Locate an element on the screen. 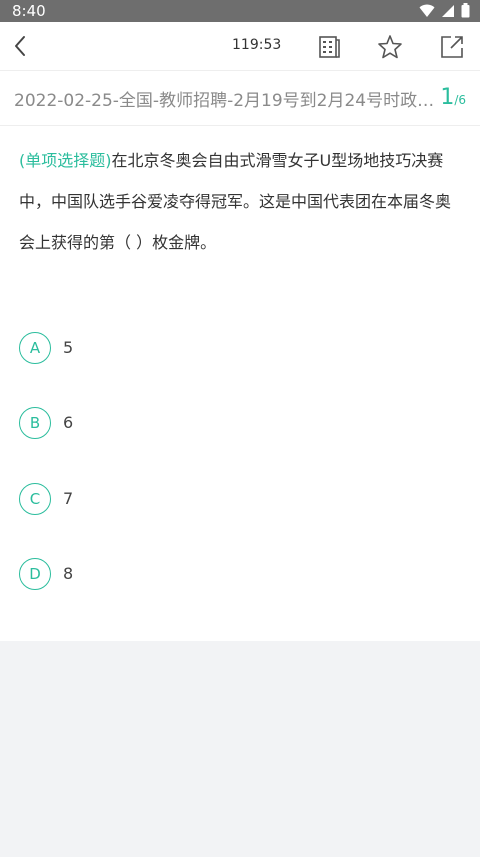  share-icon is located at coordinates (452, 47).